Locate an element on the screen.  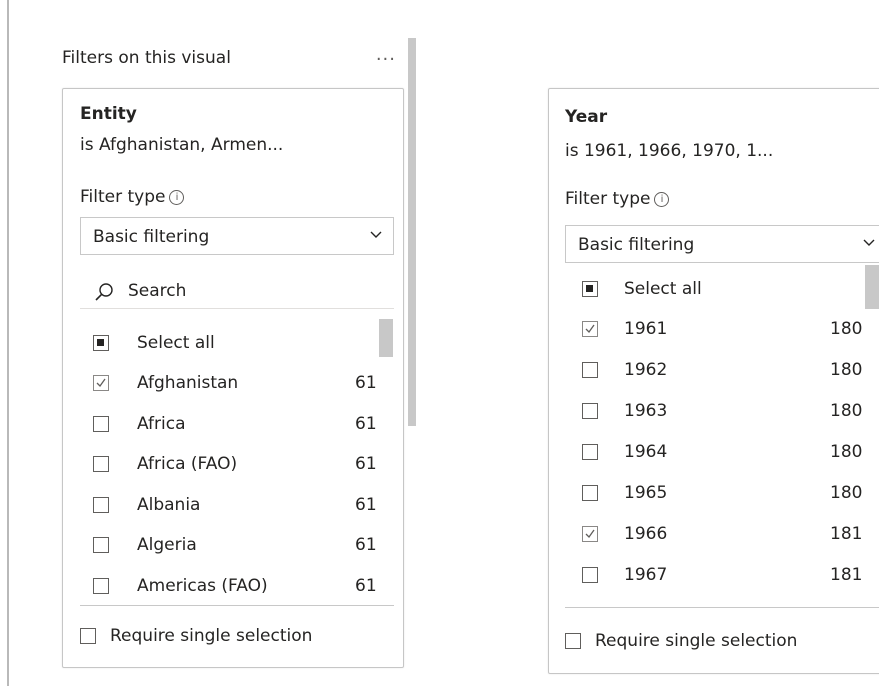
list-item-label: Afghanistan is located at coordinates (188, 383).